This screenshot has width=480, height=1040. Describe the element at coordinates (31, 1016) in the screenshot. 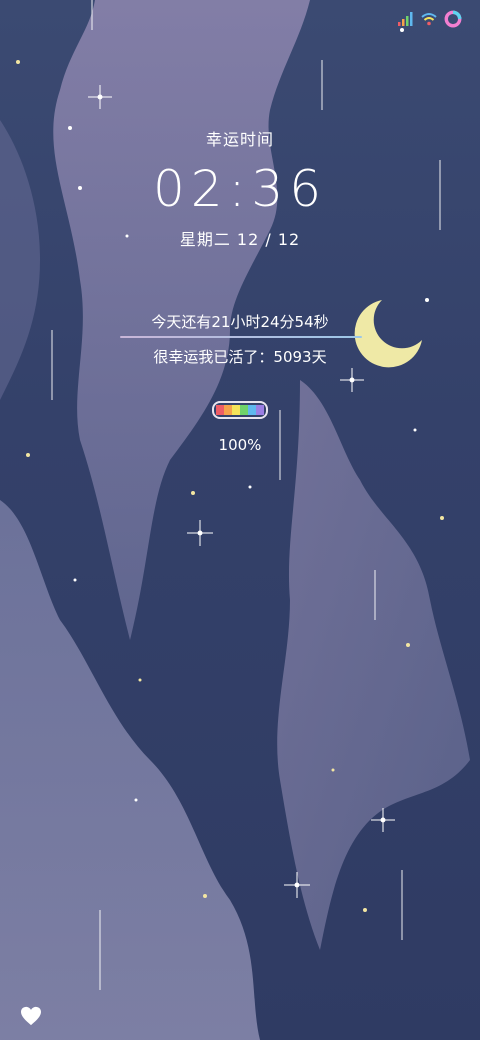

I see `heart-icon` at that location.